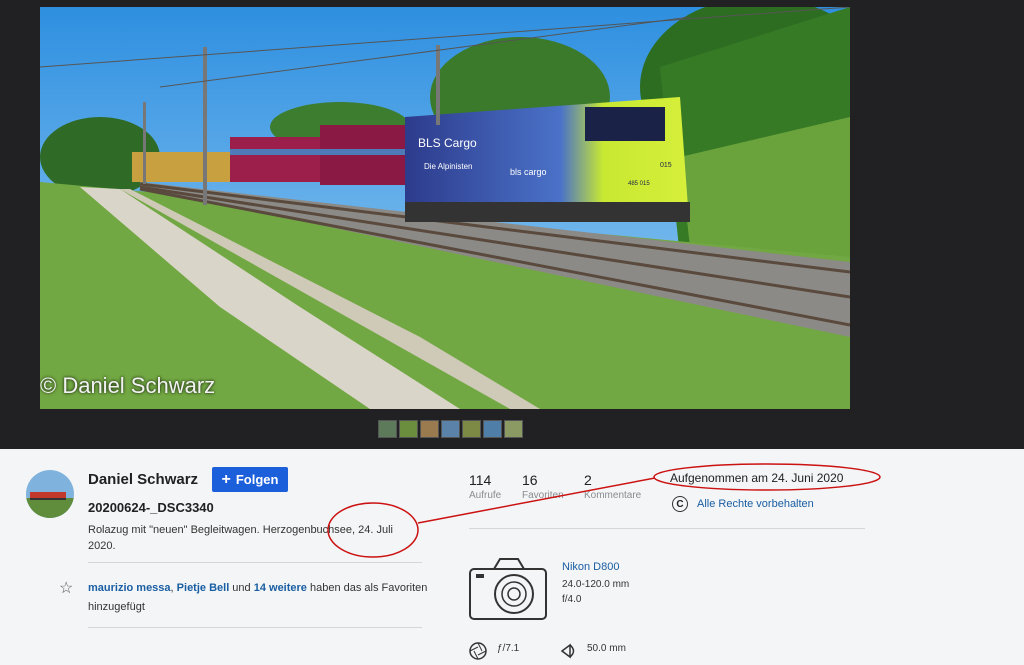 The width and height of the screenshot is (1024, 665). I want to click on fav-and: und, so click(241, 588).